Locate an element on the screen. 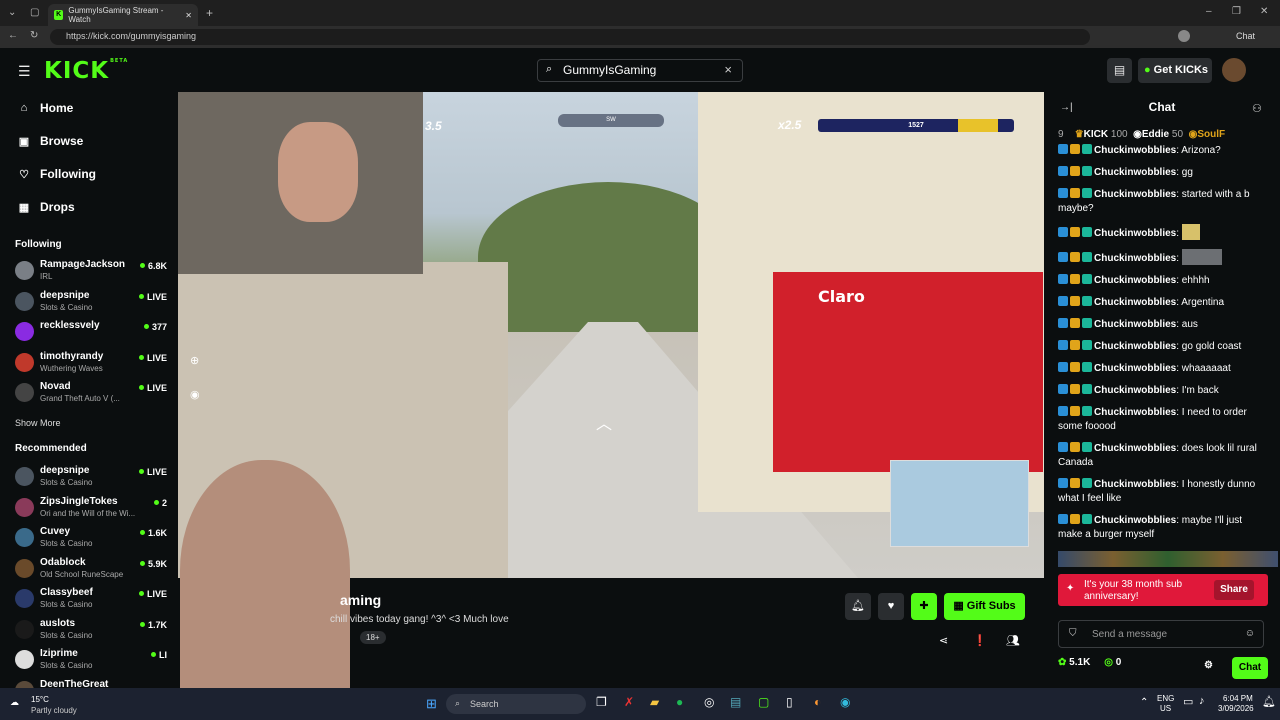 This screenshot has width=1280, height=720. share-icon: ⋖ is located at coordinates (943, 640).